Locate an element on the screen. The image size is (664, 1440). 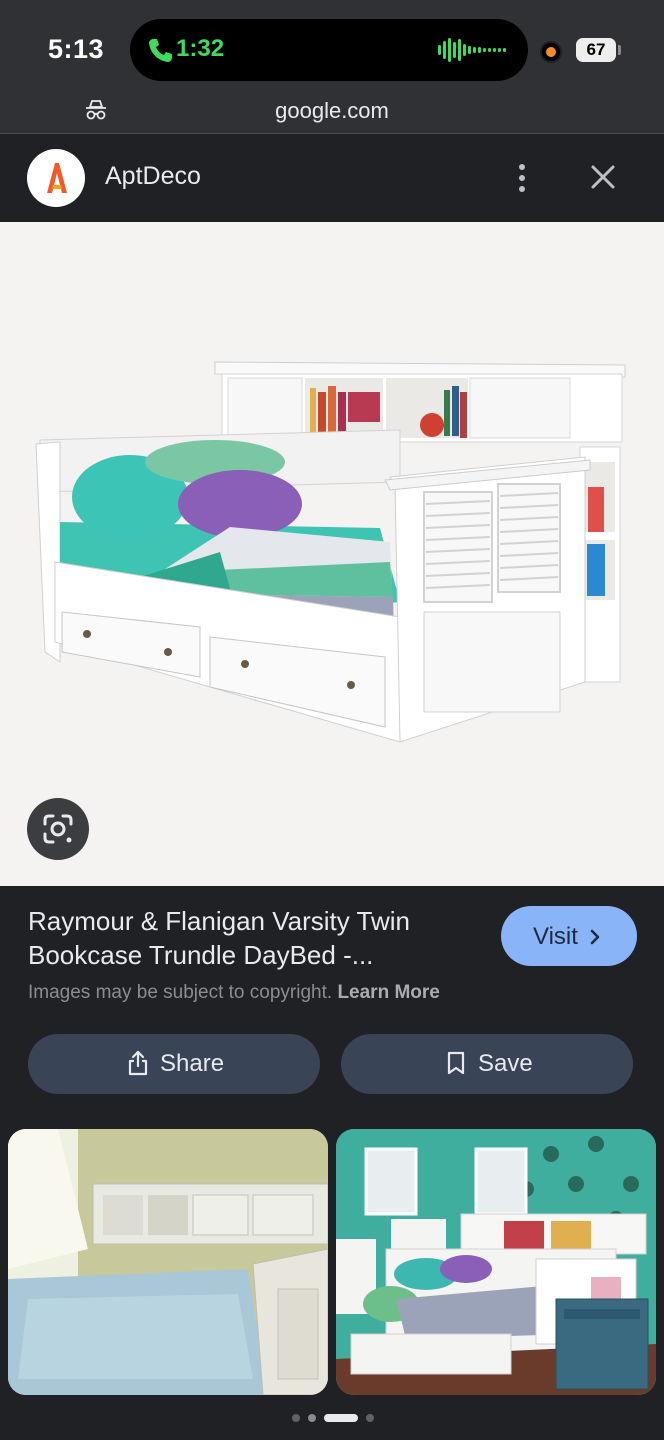
carousel-pager is located at coordinates (333, 1418).